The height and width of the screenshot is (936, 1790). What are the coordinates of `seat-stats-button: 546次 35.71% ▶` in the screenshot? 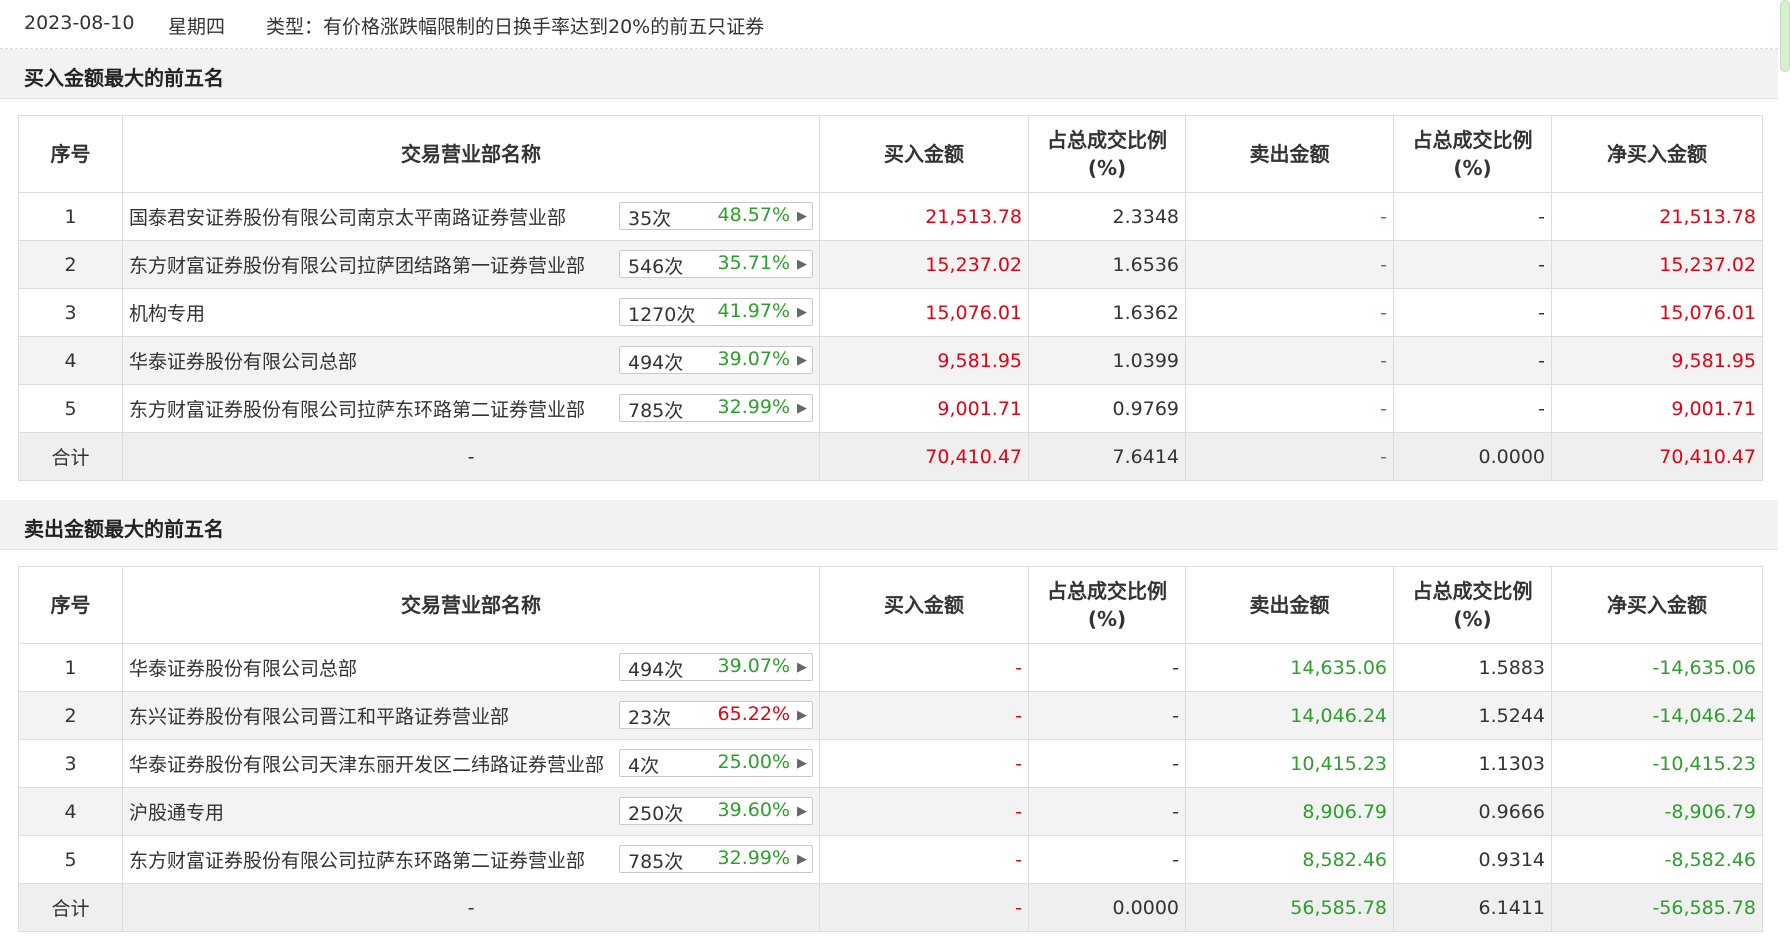 It's located at (716, 264).